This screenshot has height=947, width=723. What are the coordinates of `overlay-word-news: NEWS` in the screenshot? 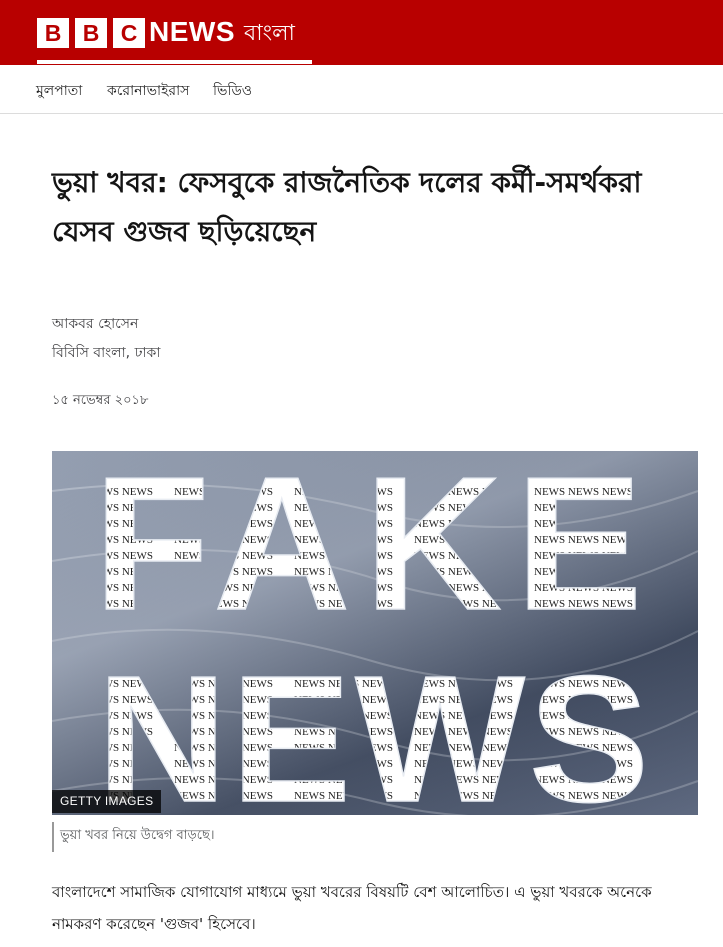 It's located at (375, 727).